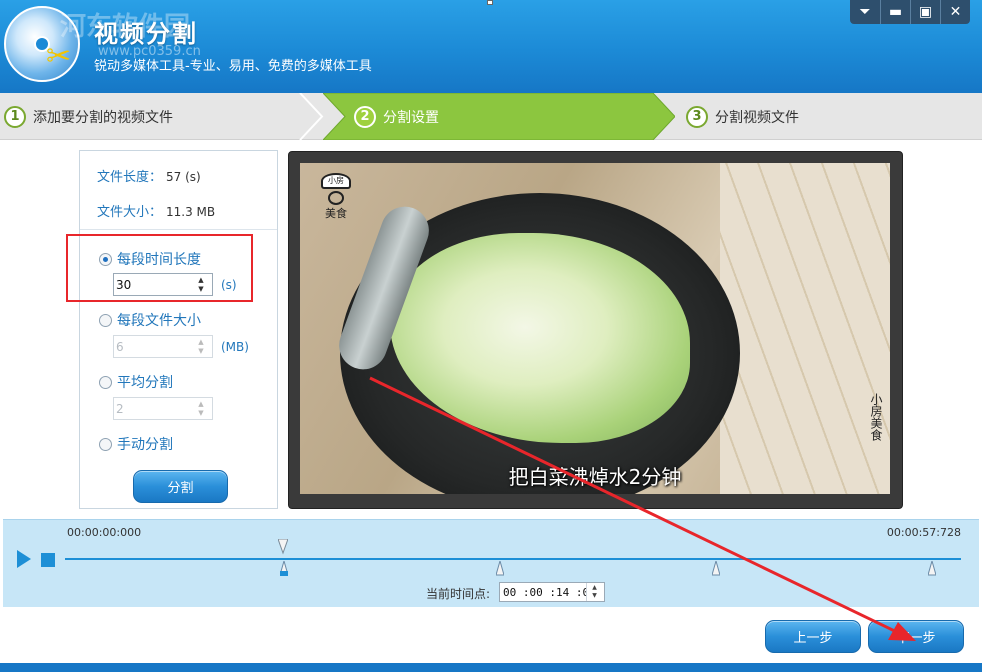 This screenshot has width=982, height=672. Describe the element at coordinates (490, 2) in the screenshot. I see `resize-handle` at that location.